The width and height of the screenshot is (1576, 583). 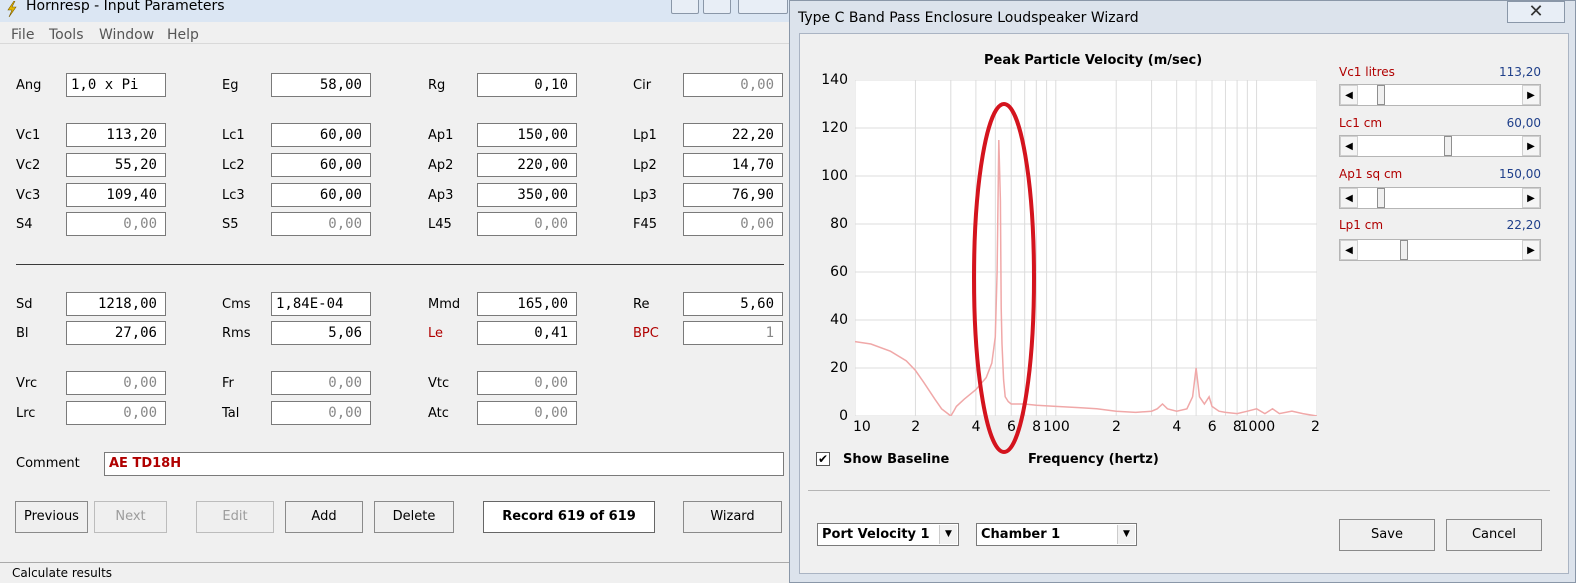 What do you see at coordinates (527, 165) in the screenshot?
I see `param-field-ap2: 220,00` at bounding box center [527, 165].